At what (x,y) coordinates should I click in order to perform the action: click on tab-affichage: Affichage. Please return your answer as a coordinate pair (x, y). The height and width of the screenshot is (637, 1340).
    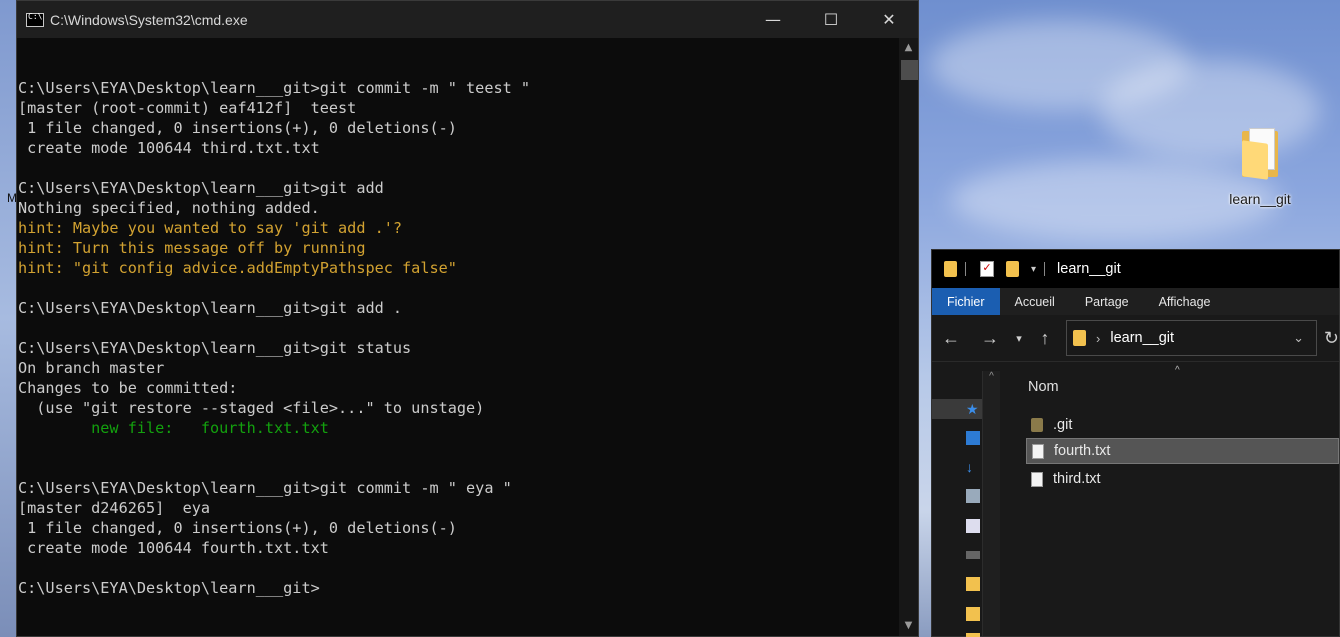
    Looking at the image, I should click on (1185, 301).